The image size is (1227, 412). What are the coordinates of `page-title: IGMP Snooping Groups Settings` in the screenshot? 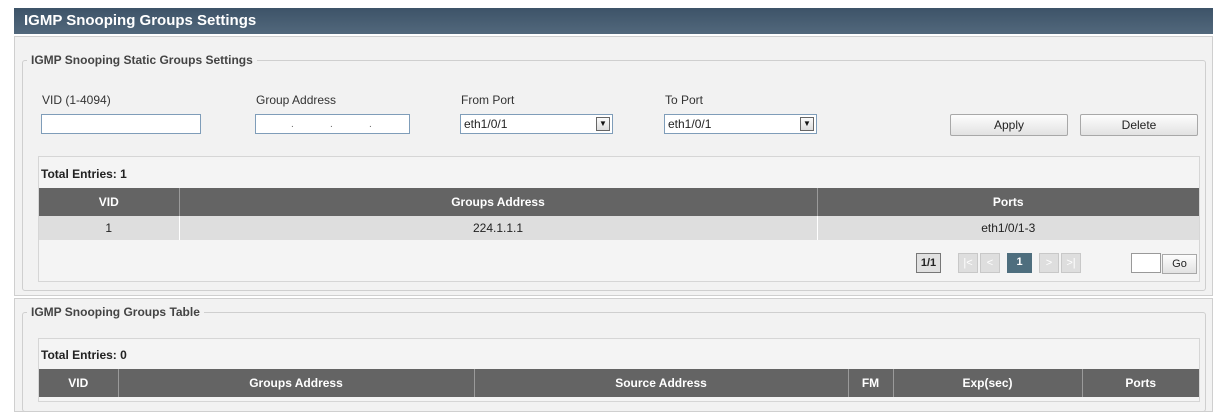 It's located at (613, 21).